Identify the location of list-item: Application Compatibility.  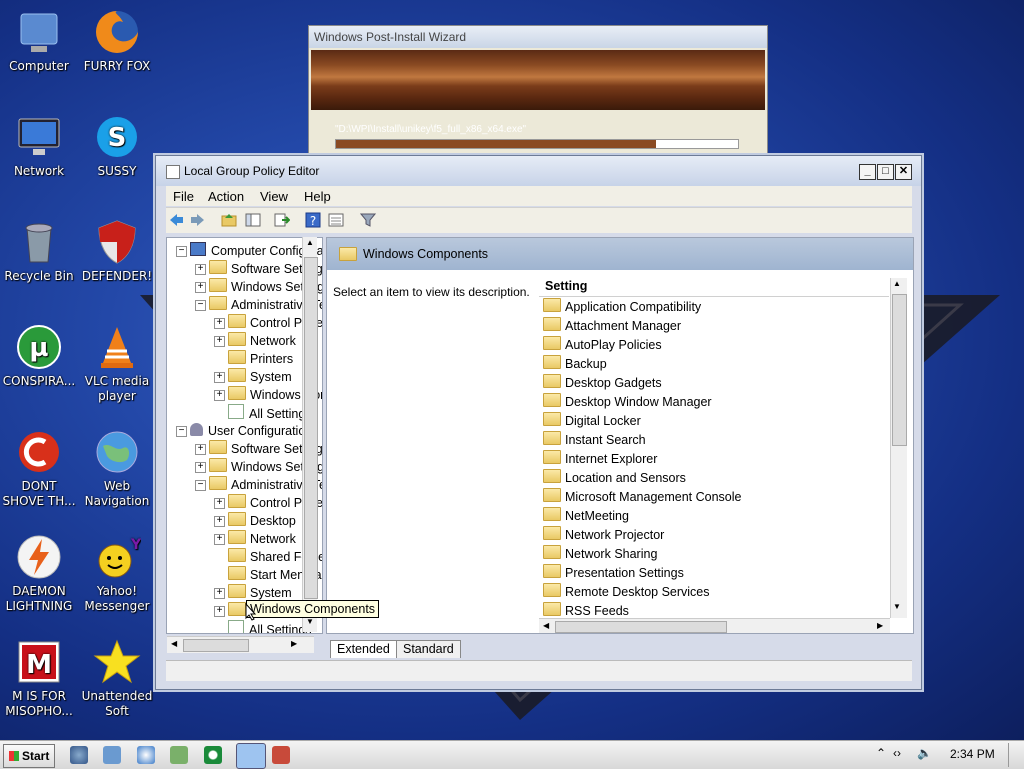
(622, 307).